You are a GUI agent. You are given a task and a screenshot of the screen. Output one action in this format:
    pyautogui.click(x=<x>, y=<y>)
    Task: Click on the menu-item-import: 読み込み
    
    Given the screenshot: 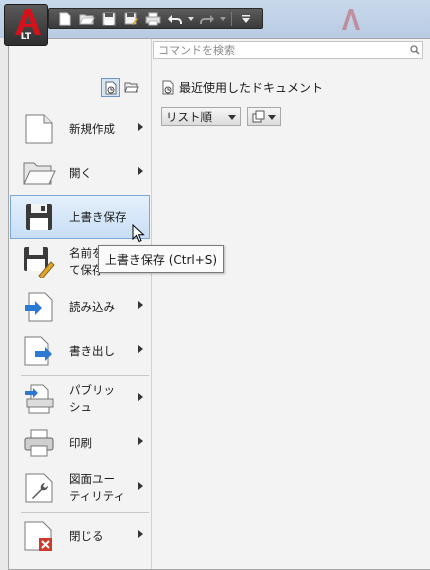 What is the action you would take?
    pyautogui.click(x=80, y=307)
    